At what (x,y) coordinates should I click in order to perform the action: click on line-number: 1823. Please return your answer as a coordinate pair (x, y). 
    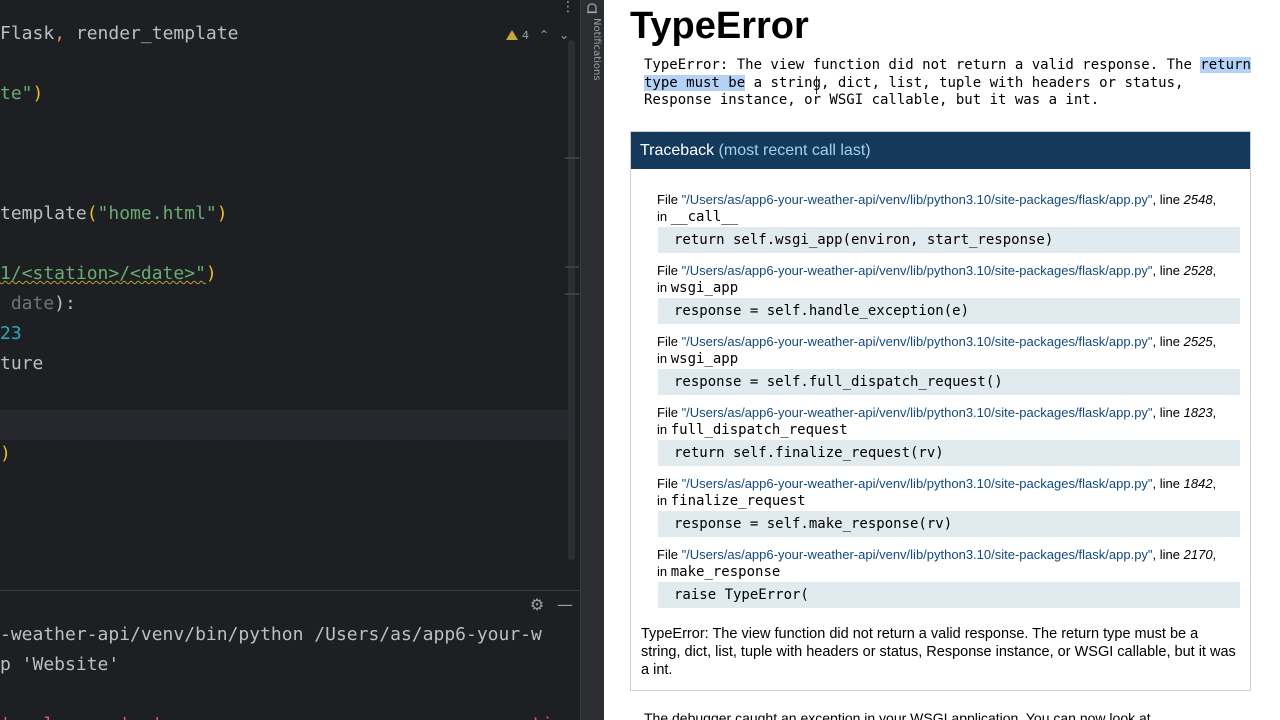
    Looking at the image, I should click on (1198, 412).